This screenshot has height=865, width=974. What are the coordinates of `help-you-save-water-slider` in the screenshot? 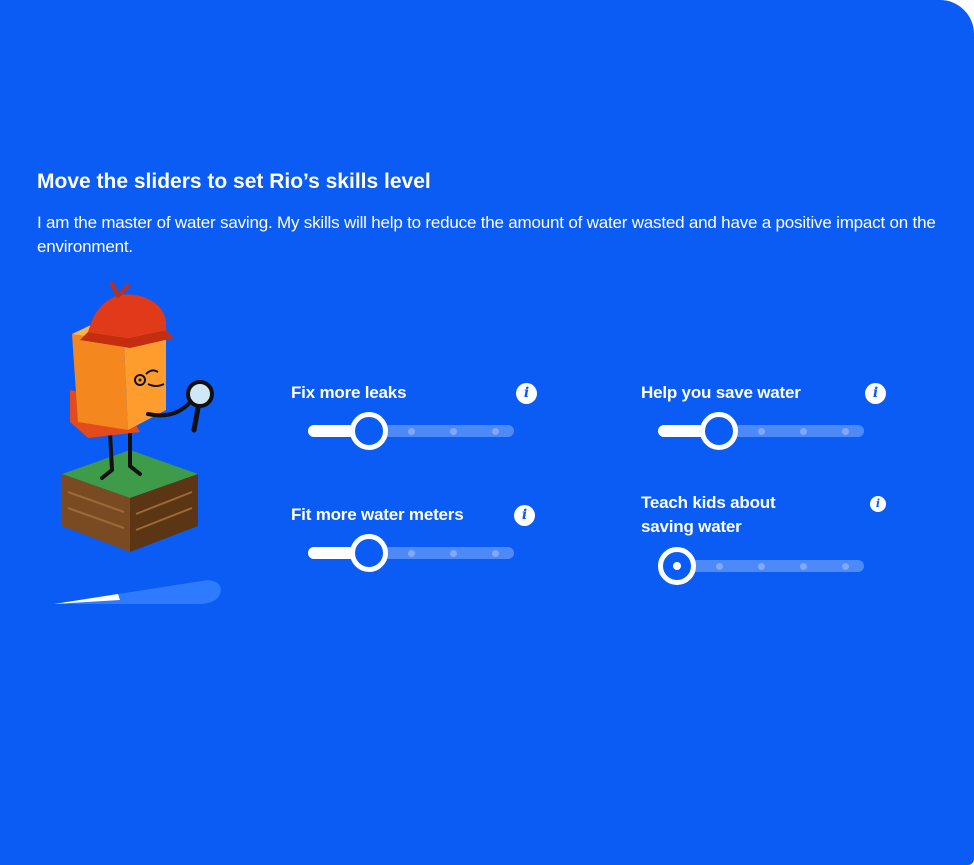 It's located at (761, 431).